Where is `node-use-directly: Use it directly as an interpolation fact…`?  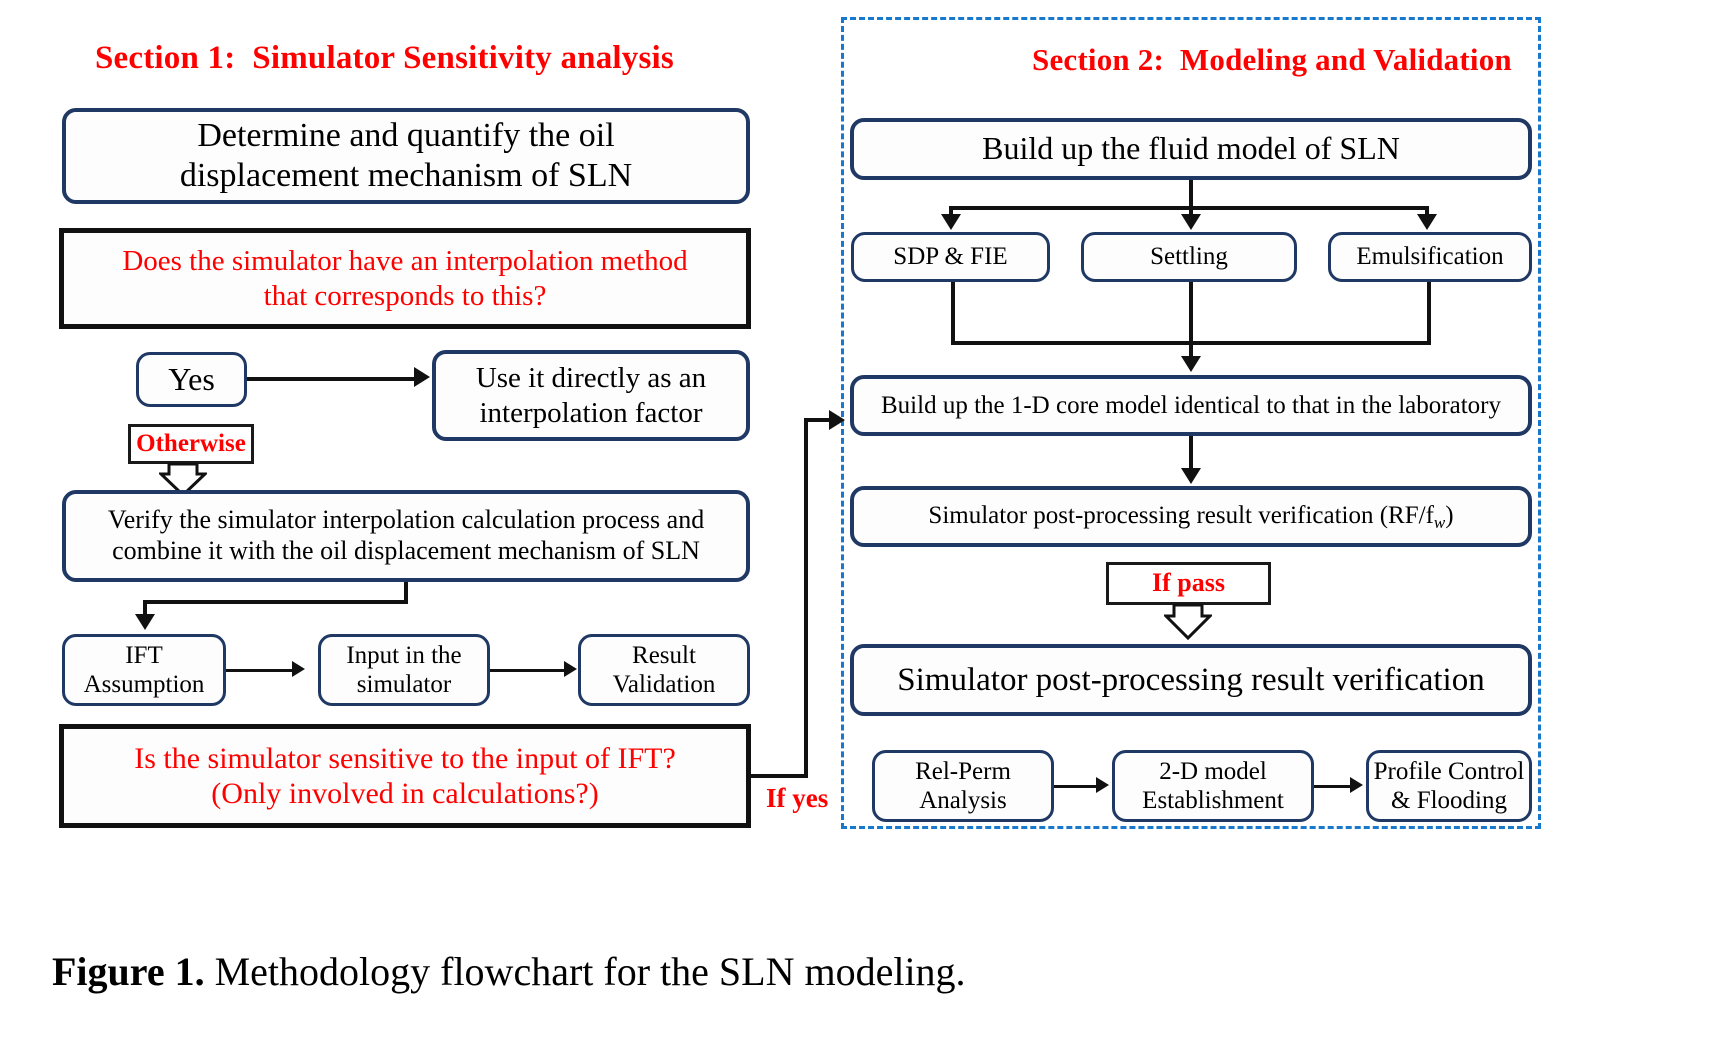 node-use-directly: Use it directly as an interpolation fact… is located at coordinates (591, 395).